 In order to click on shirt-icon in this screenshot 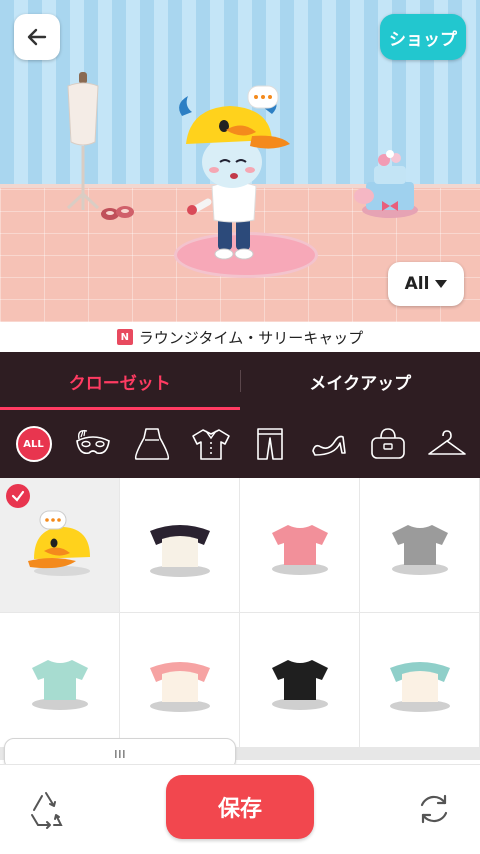, I will do `click(210, 444)`.